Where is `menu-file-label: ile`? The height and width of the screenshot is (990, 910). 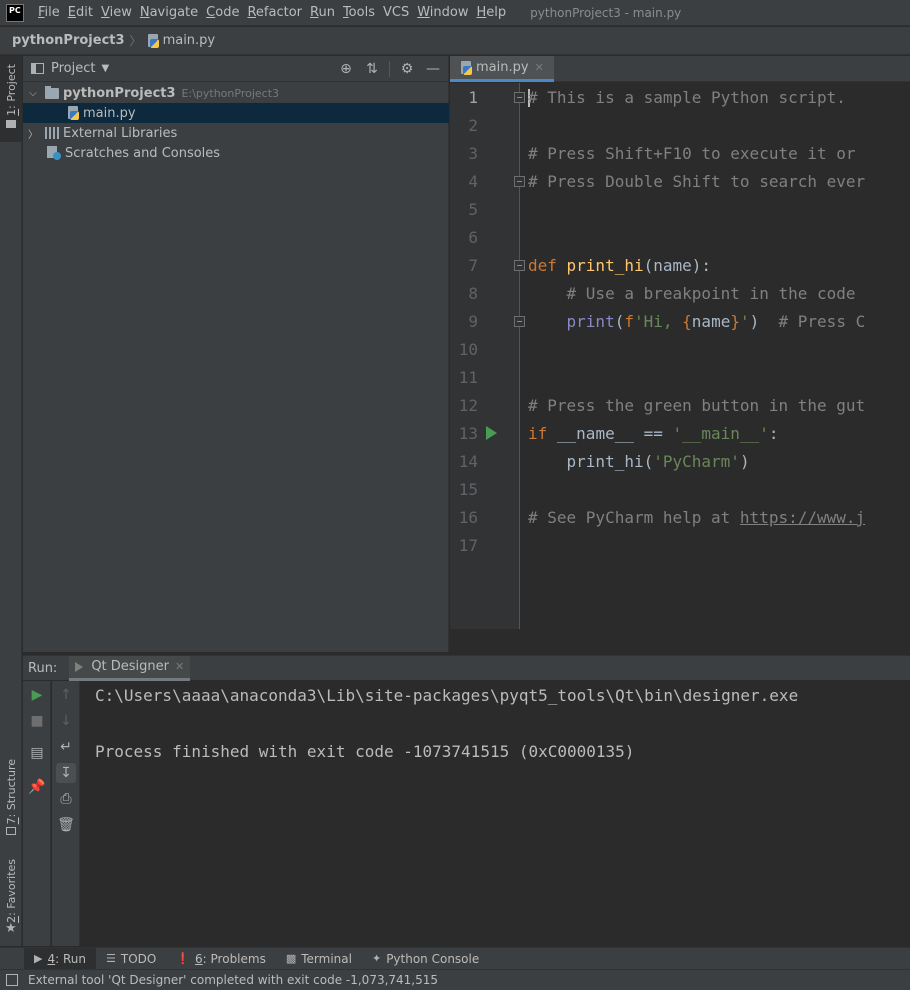 menu-file-label: ile is located at coordinates (52, 12).